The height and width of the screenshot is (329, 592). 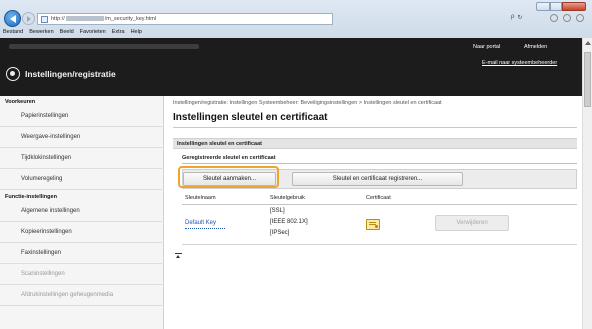 I want to click on url-text: http:///m_security_key.html, so click(x=104, y=19).